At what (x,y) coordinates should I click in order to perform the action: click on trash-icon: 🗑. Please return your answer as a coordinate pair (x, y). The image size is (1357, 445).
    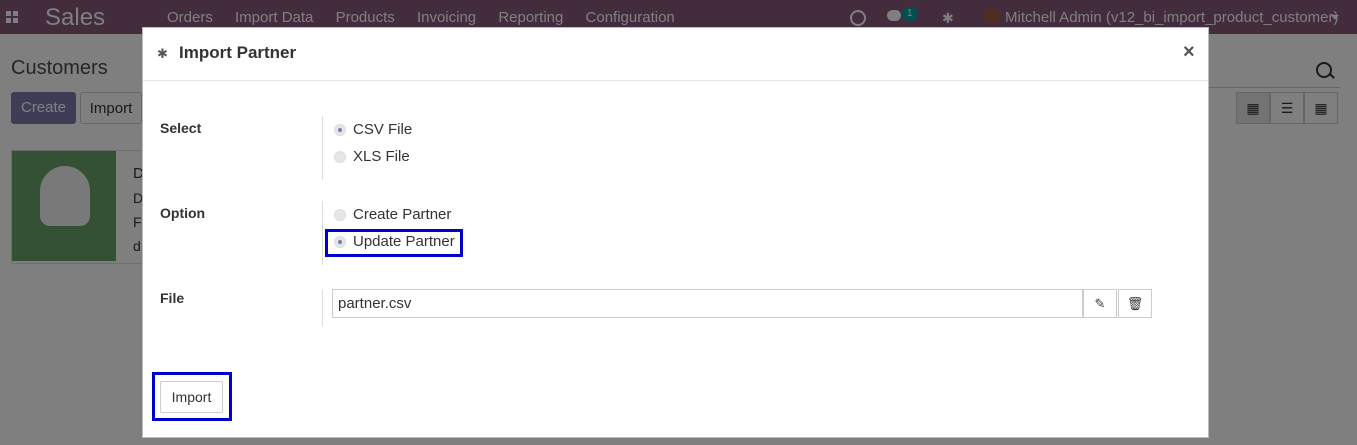
    Looking at the image, I should click on (1135, 303).